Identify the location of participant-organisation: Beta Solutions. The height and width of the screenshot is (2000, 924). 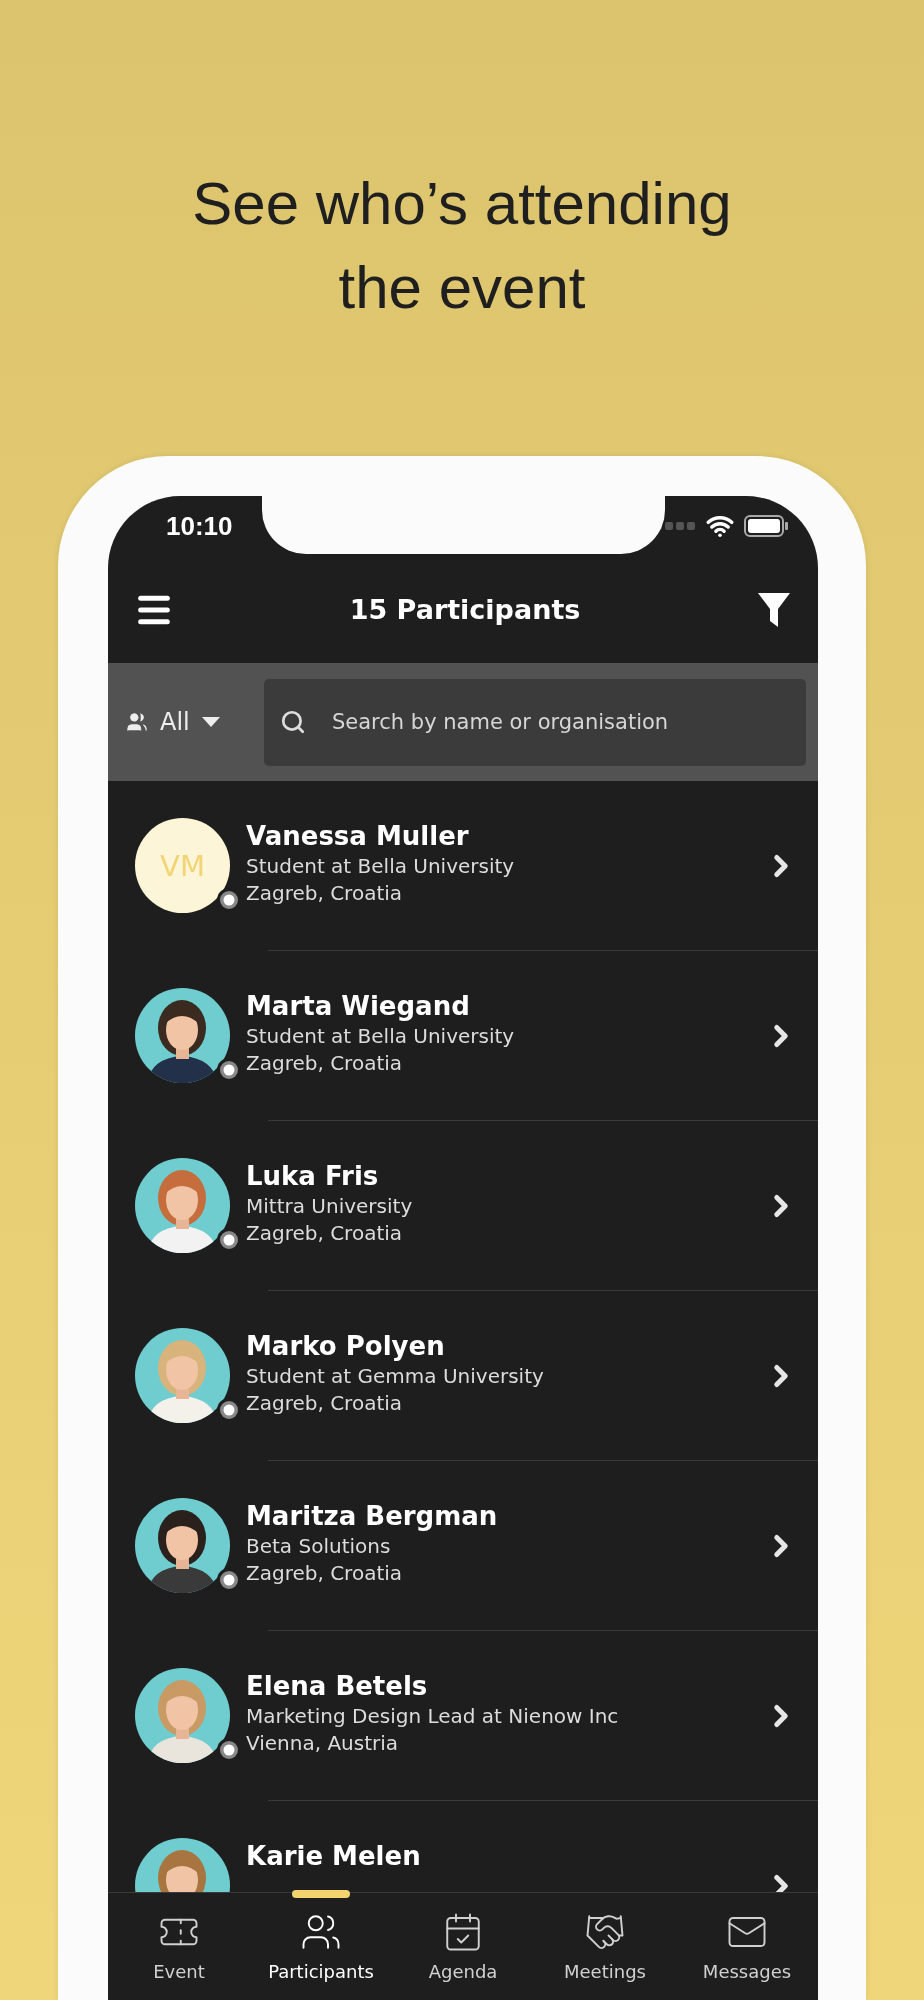
(319, 1546).